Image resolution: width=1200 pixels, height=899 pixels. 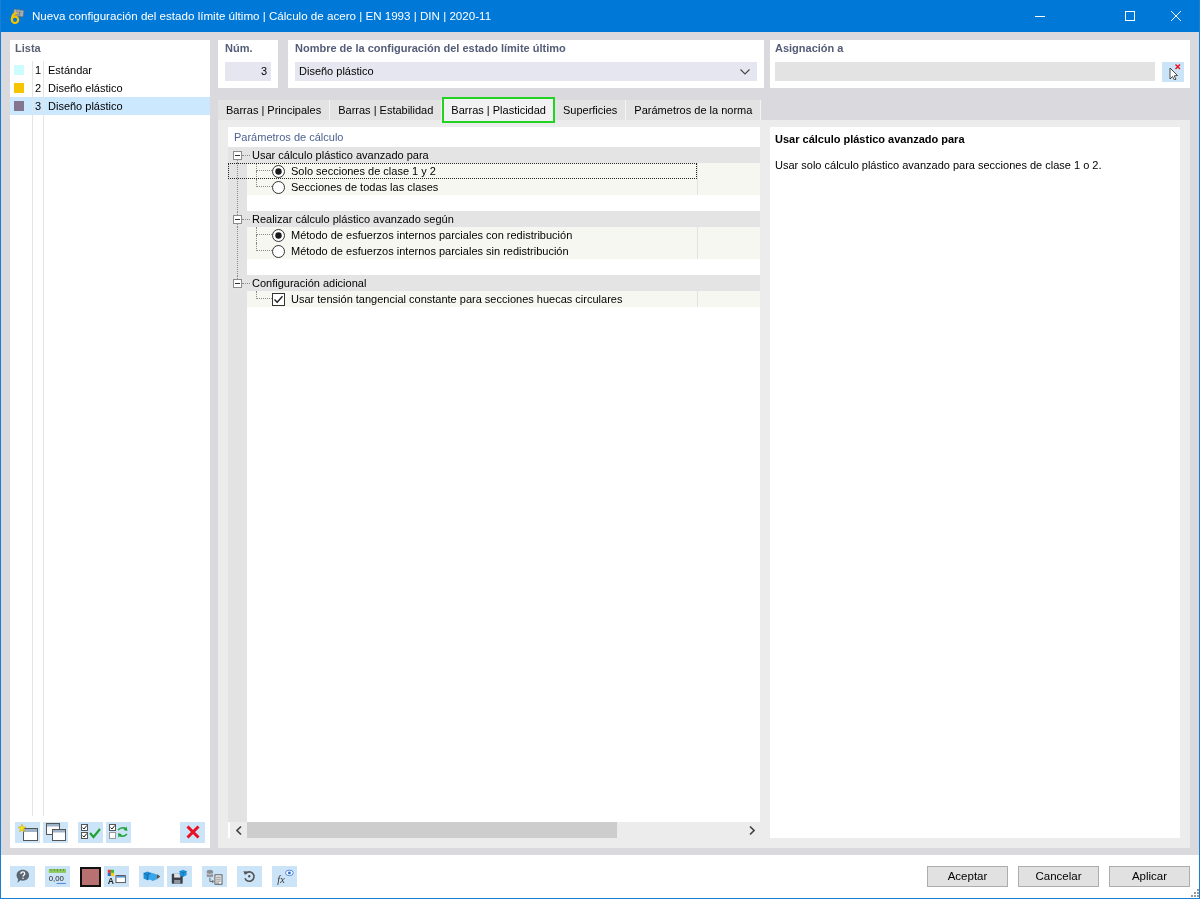 What do you see at coordinates (432, 235) in the screenshot?
I see `option-label: Método de esfuerzos internos parciales con redistribución` at bounding box center [432, 235].